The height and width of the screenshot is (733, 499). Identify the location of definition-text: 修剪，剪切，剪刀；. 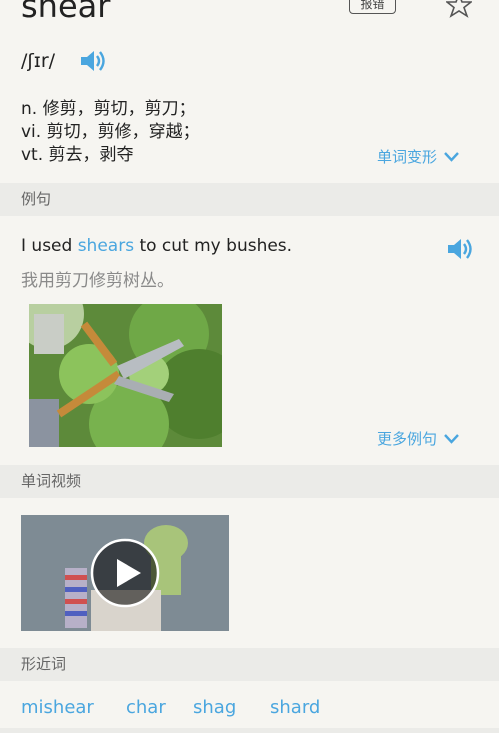
(119, 109).